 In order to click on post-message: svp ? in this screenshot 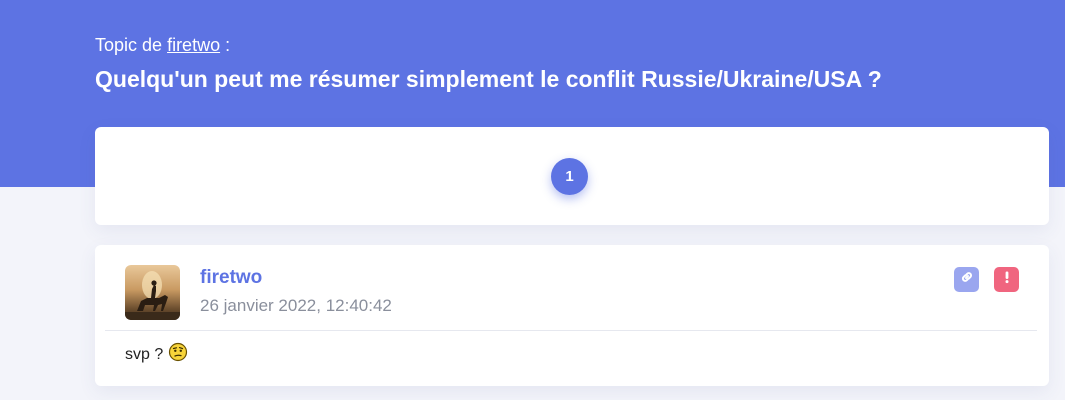, I will do `click(156, 354)`.